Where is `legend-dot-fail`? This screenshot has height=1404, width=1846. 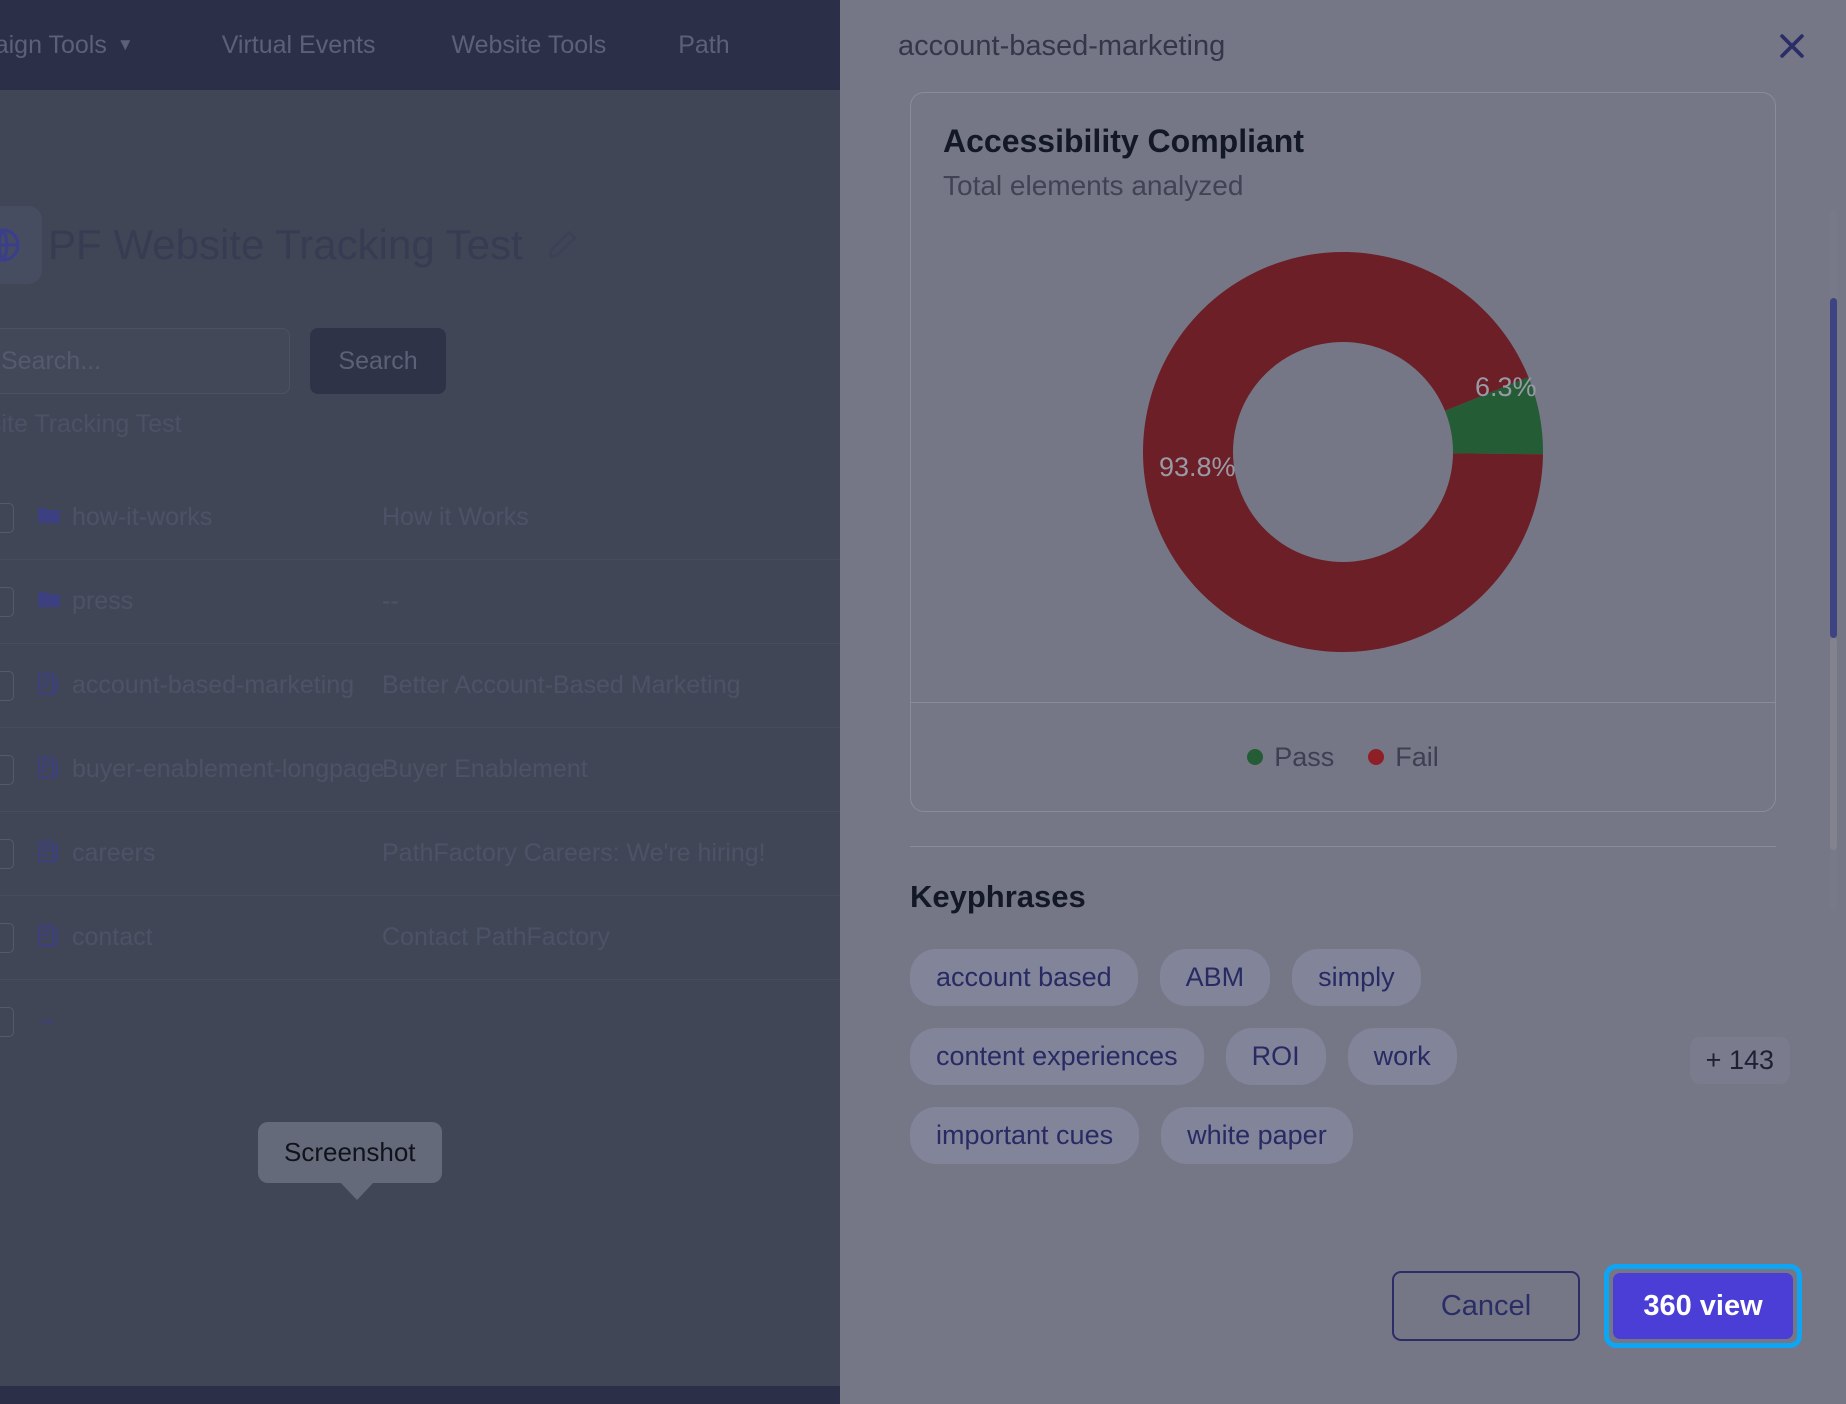
legend-dot-fail is located at coordinates (1376, 757).